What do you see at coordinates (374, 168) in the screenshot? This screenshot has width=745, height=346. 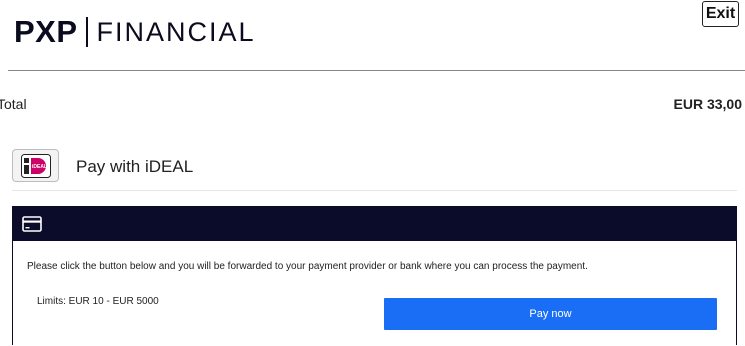 I see `payment-method-ideal: iDEAL Pay with iDEAL` at bounding box center [374, 168].